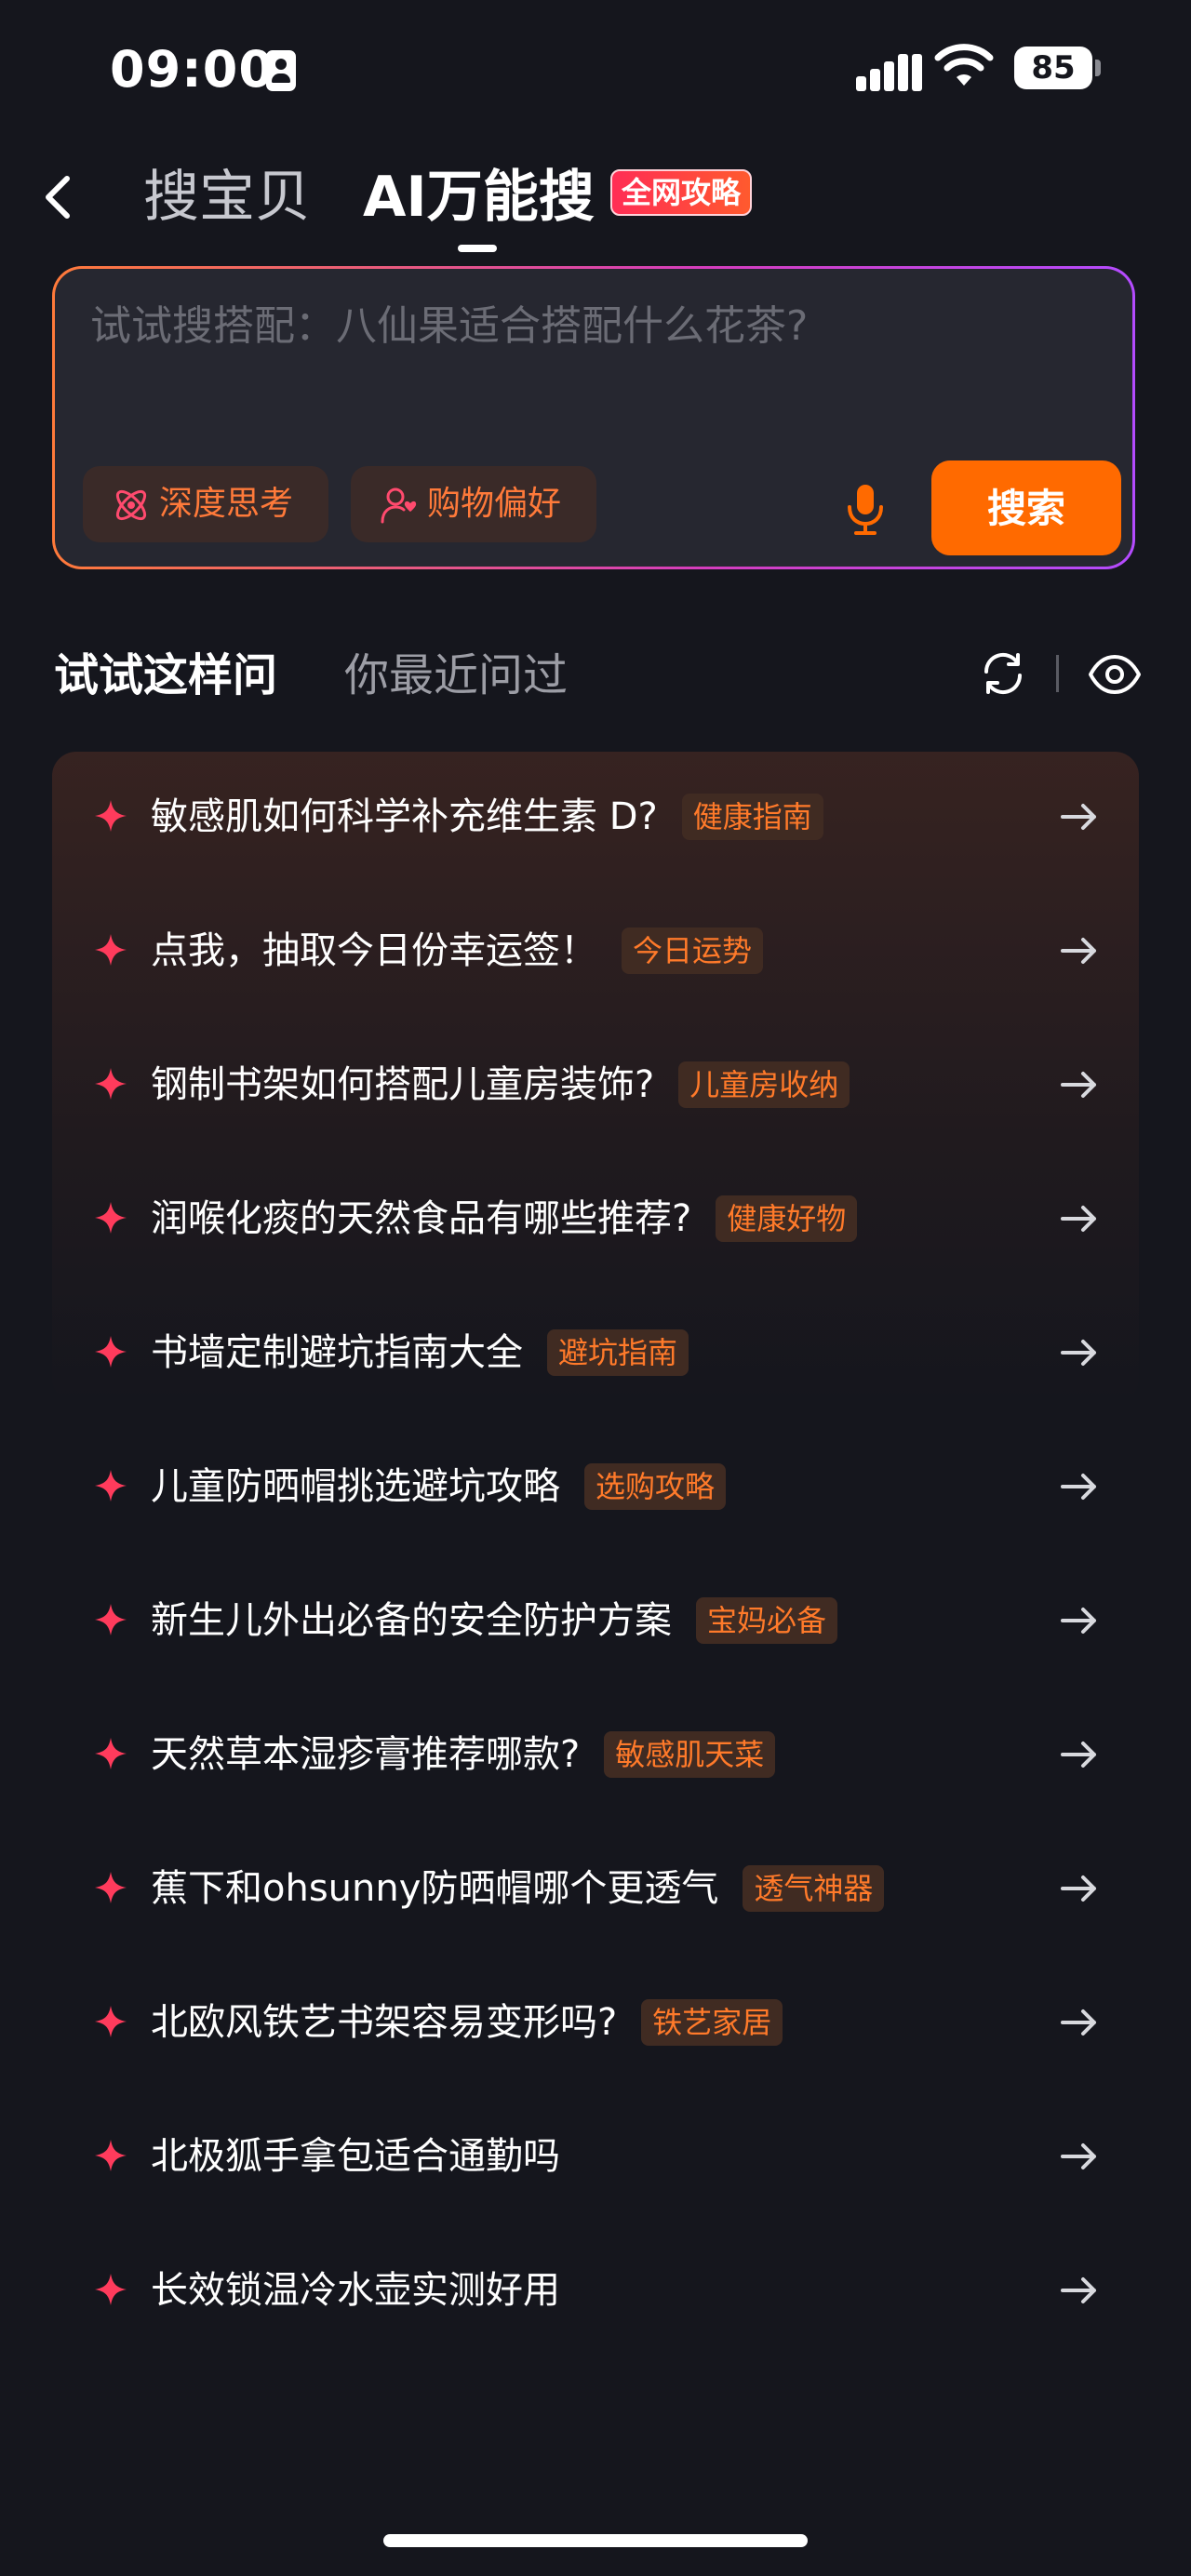 The height and width of the screenshot is (2576, 1191). I want to click on suggestion-item: 北欧风铁艺书架容易变形吗? 铁艺家居, so click(595, 2024).